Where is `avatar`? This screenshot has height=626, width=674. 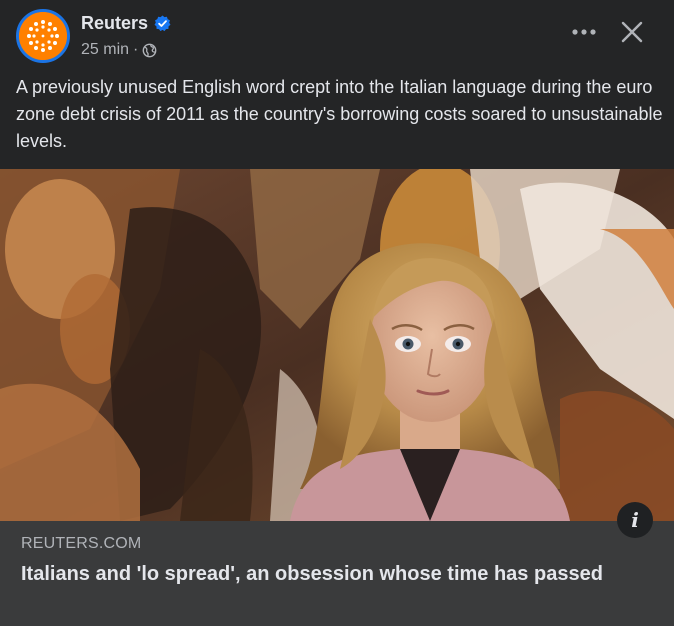 avatar is located at coordinates (43, 36).